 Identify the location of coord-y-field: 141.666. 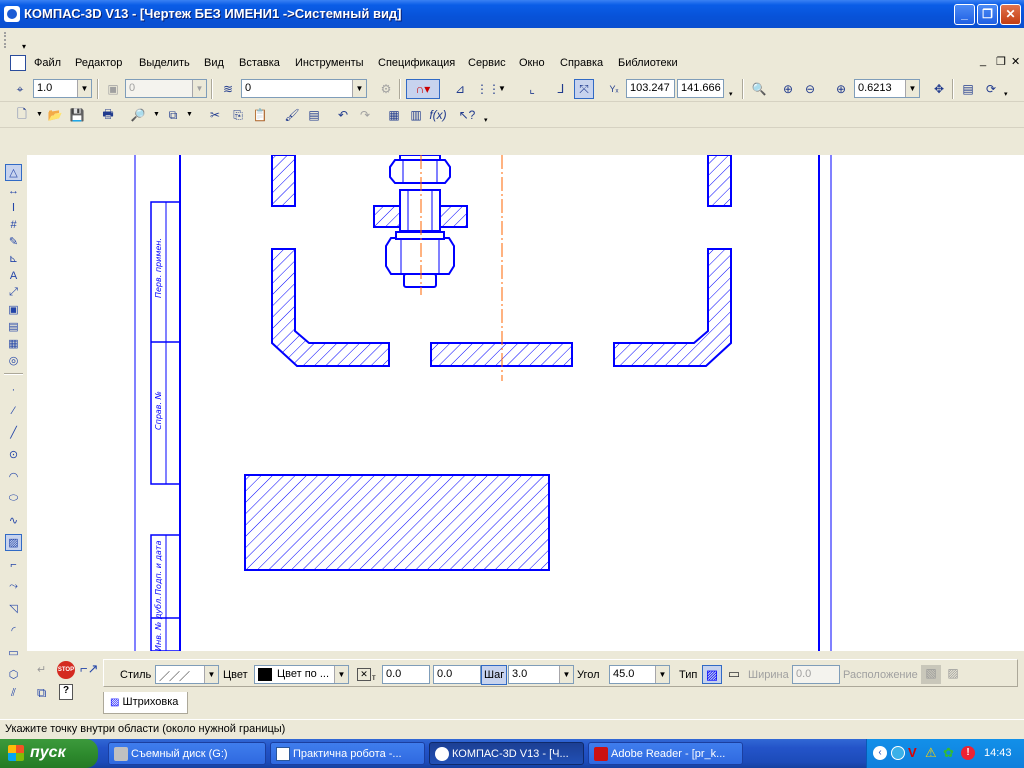
(700, 88).